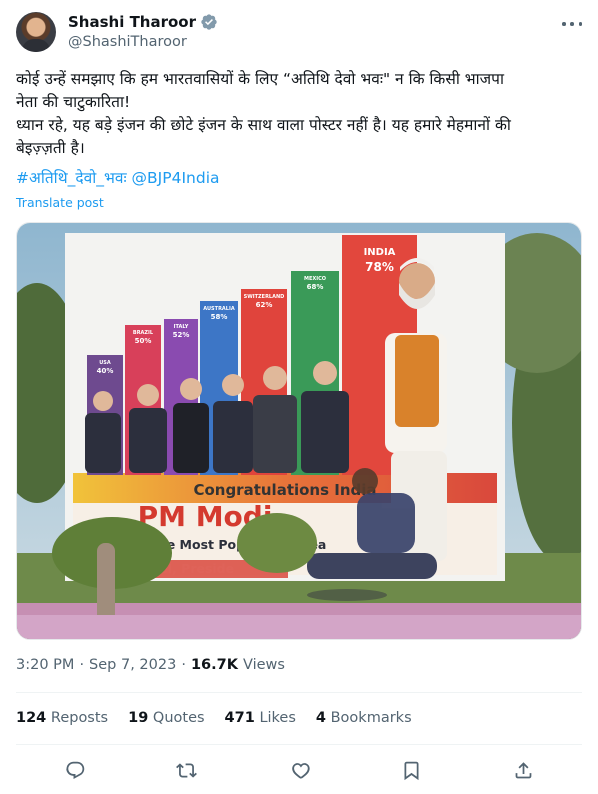  Describe the element at coordinates (214, 665) in the screenshot. I see `views-count: 16.7K` at that location.